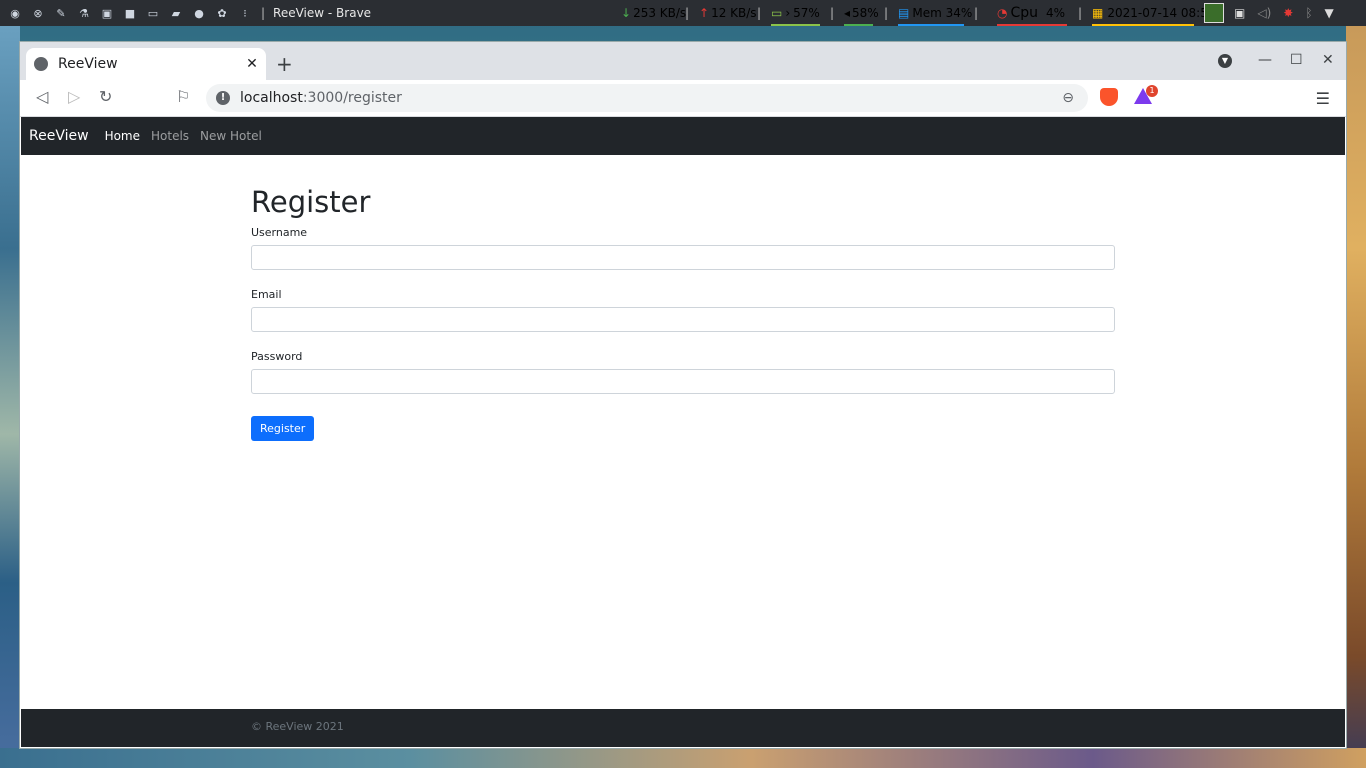 The image size is (1366, 768). Describe the element at coordinates (777, 13) in the screenshot. I see `battery-icon: ▭` at that location.